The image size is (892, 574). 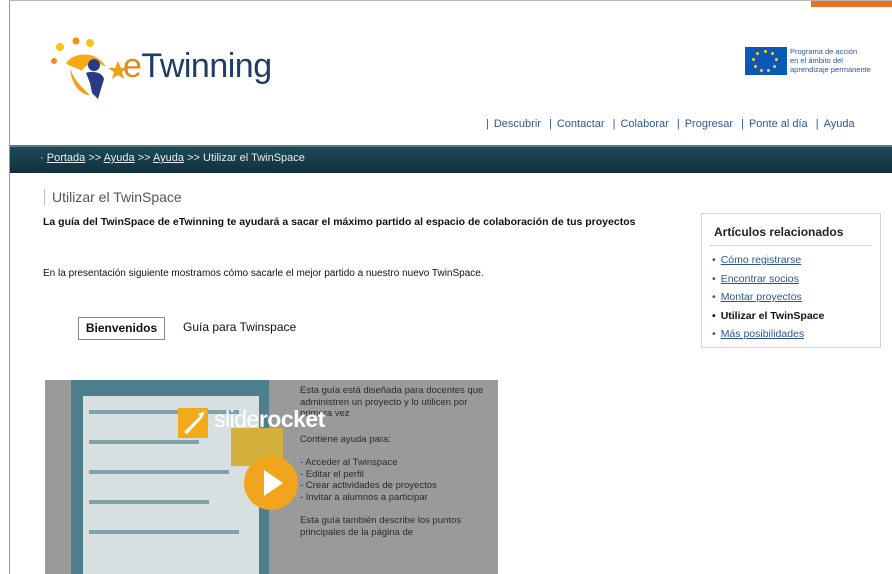 What do you see at coordinates (768, 260) in the screenshot?
I see `related-item: • Cómo registrarse` at bounding box center [768, 260].